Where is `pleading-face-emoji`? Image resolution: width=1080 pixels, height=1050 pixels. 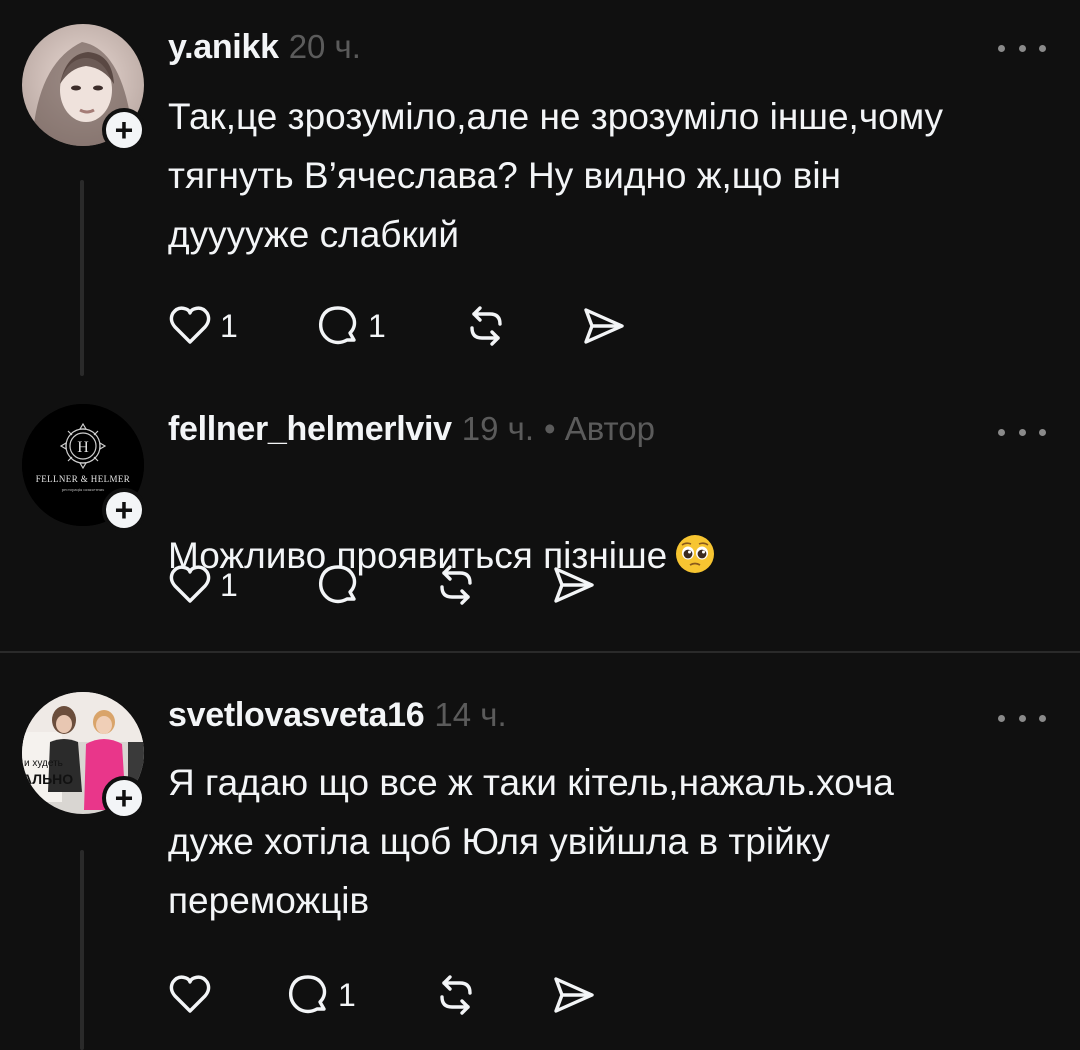 pleading-face-emoji is located at coordinates (695, 554).